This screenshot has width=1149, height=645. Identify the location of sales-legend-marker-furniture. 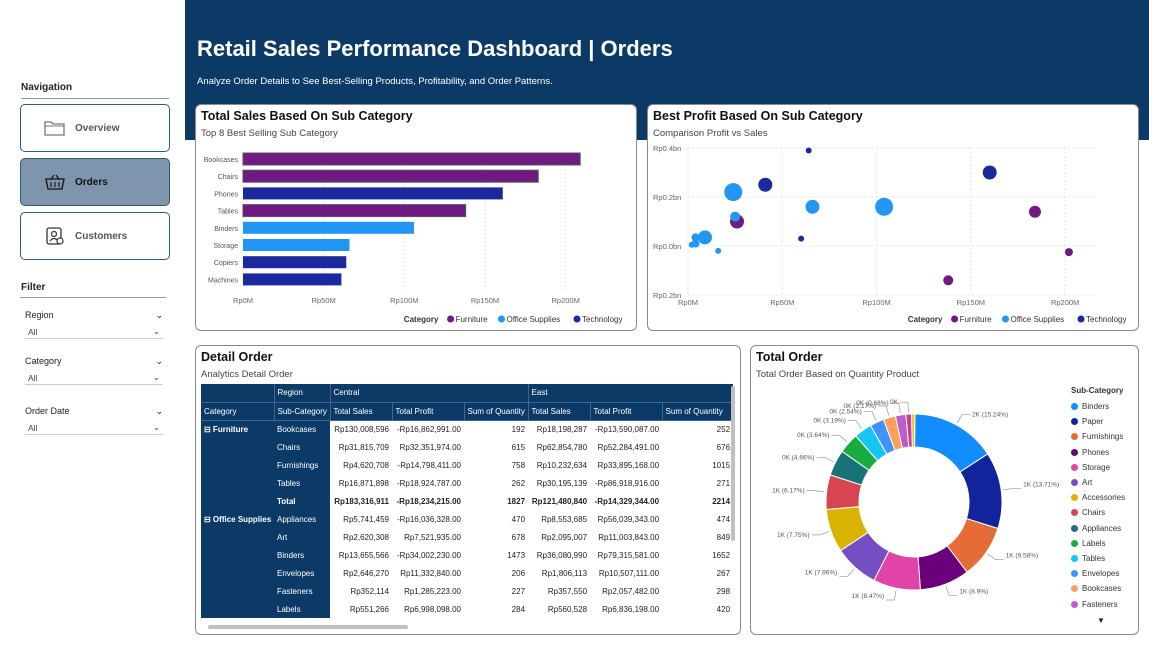
(451, 319).